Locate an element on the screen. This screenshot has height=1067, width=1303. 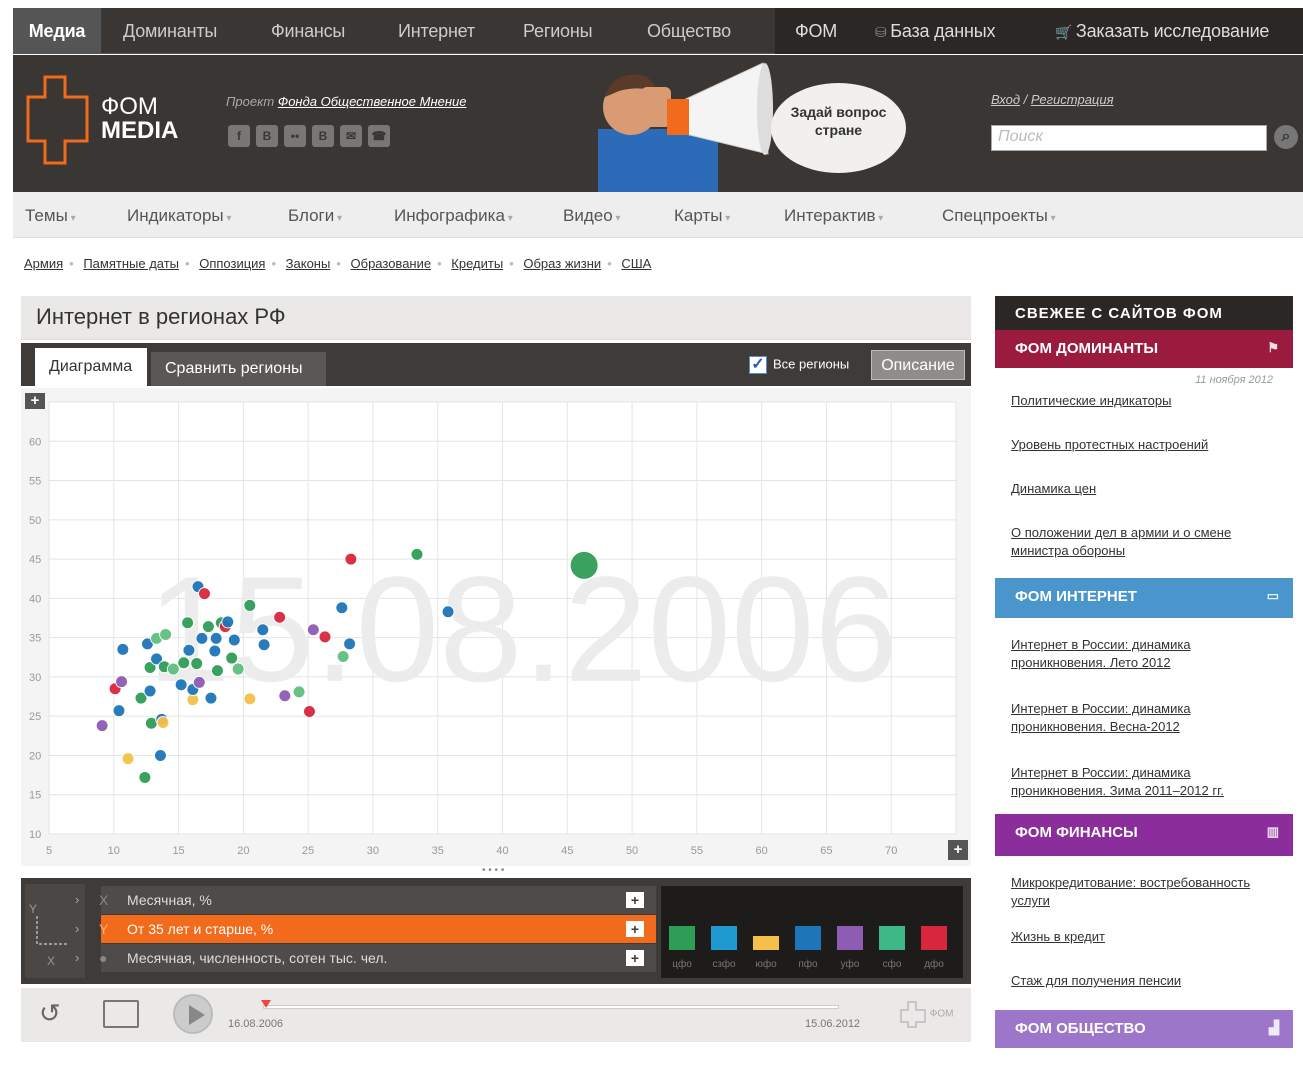
sidebar-section-obshestvo: ФОМ ОБЩЕСТВО ▟ is located at coordinates (1144, 1029).